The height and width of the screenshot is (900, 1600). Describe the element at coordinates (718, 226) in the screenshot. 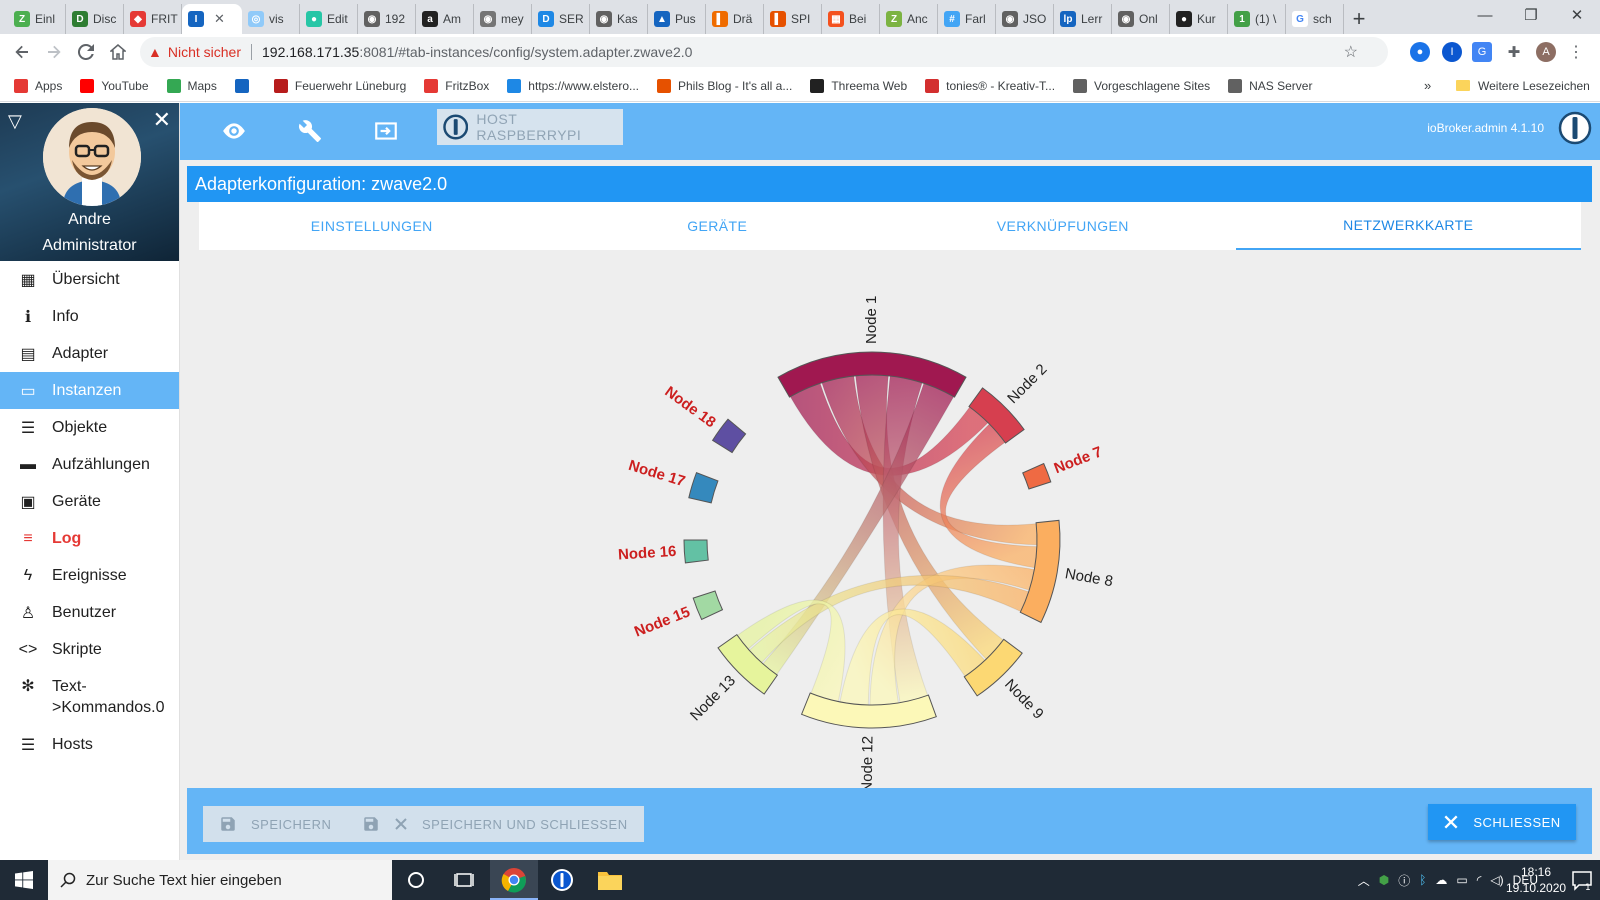

I see `config-tab: GERÄTE` at that location.